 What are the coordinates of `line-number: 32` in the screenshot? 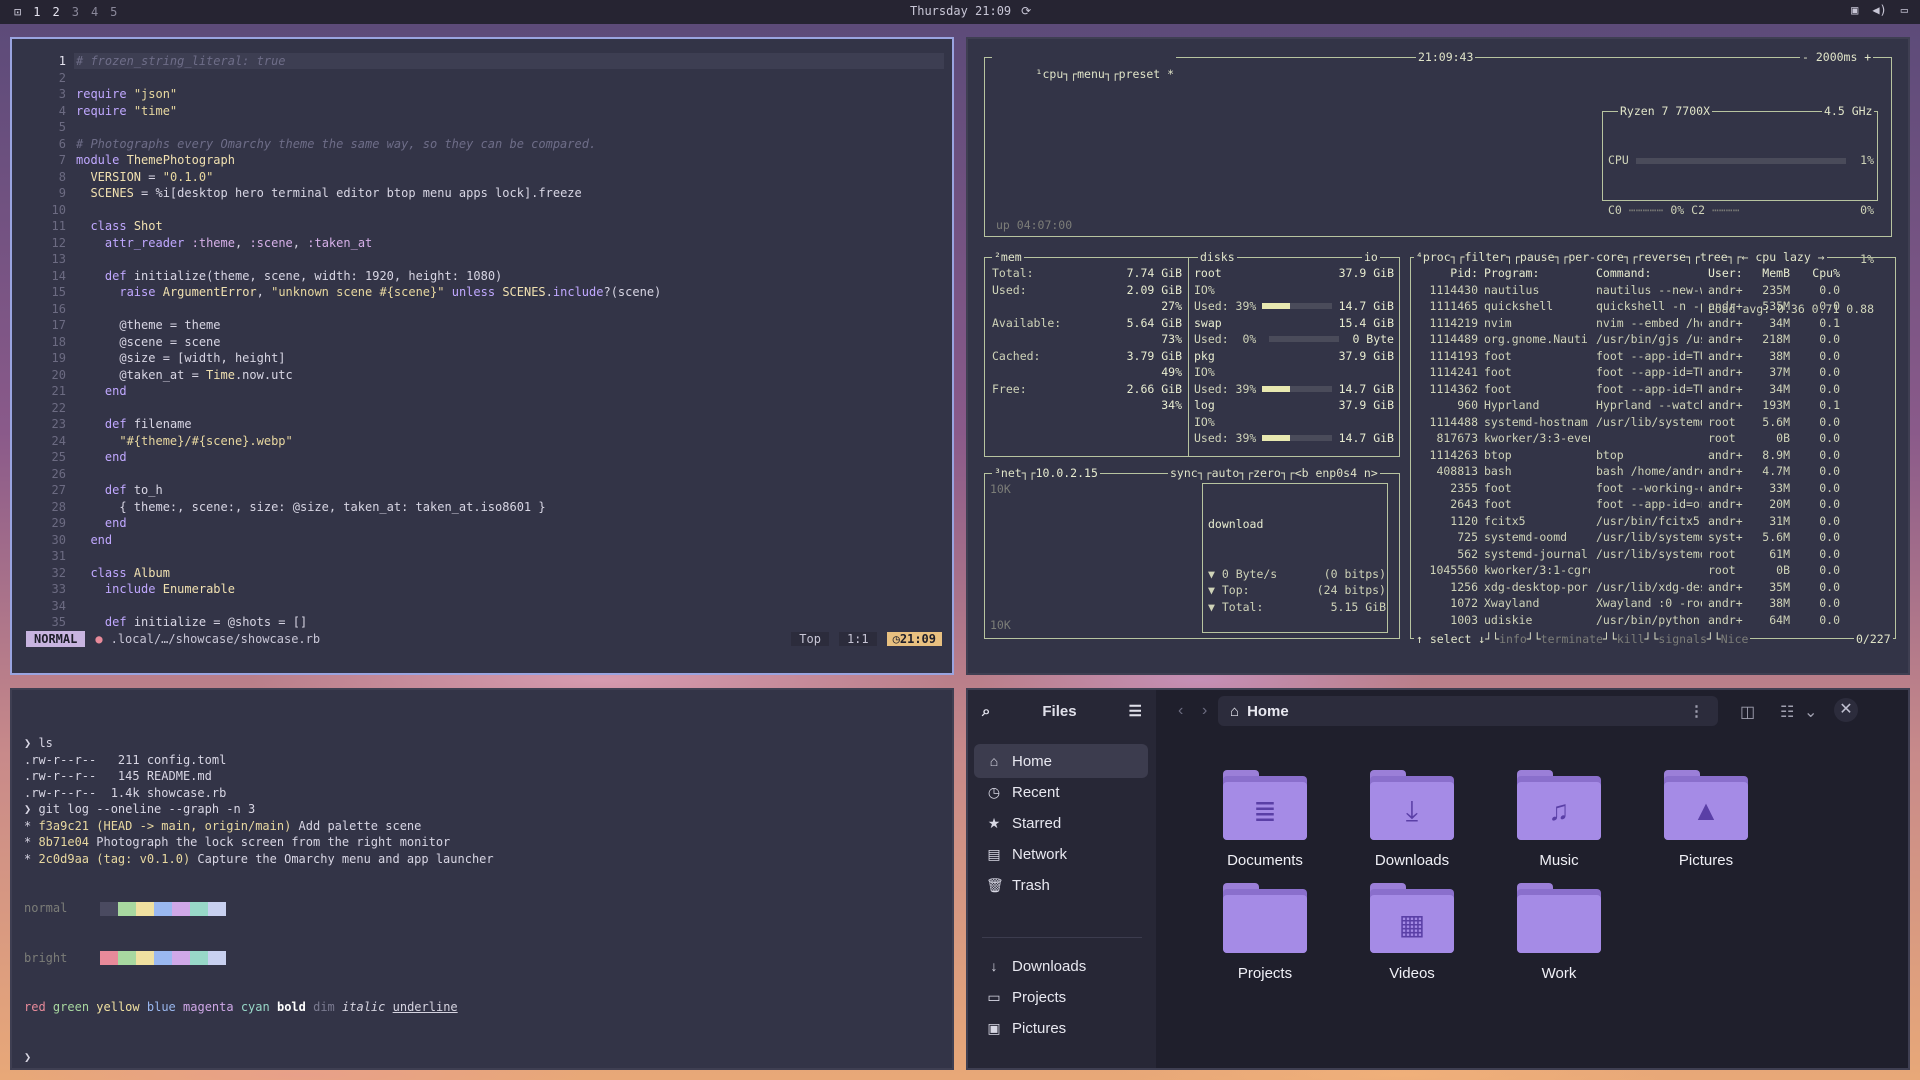 It's located at (58, 572).